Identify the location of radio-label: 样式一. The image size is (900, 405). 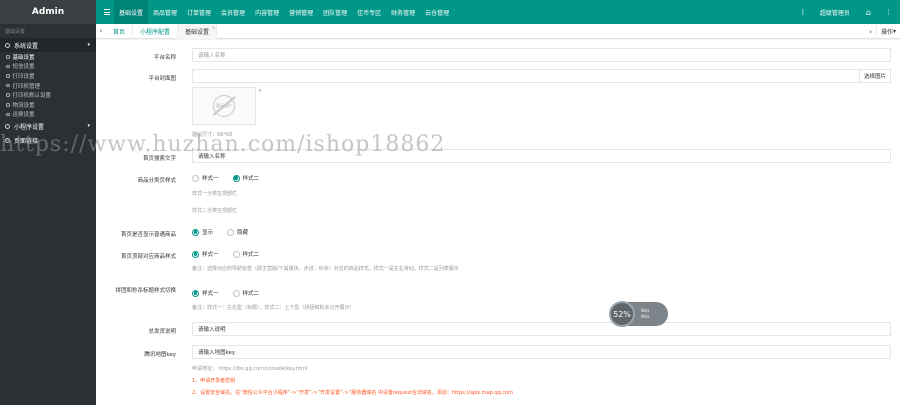
(210, 255).